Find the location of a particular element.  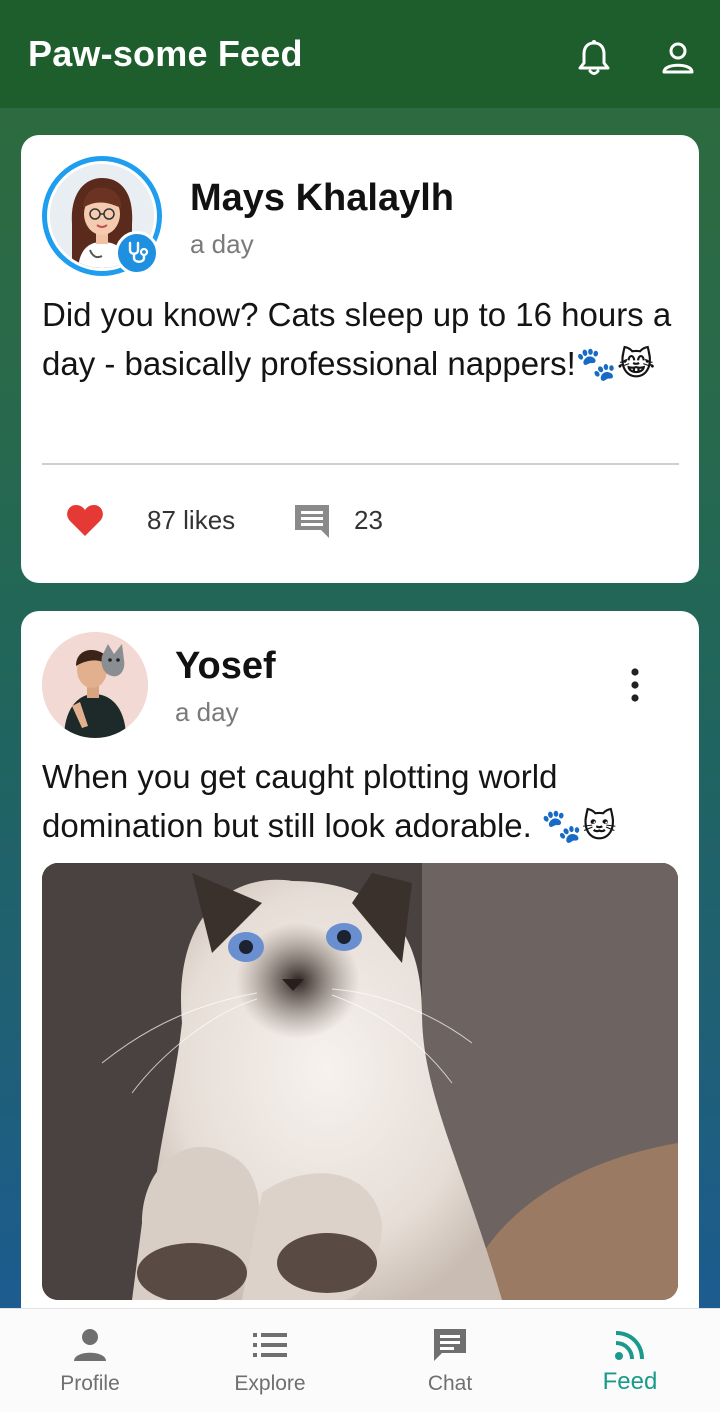

nav-item-explore: Explore is located at coordinates (270, 1360).